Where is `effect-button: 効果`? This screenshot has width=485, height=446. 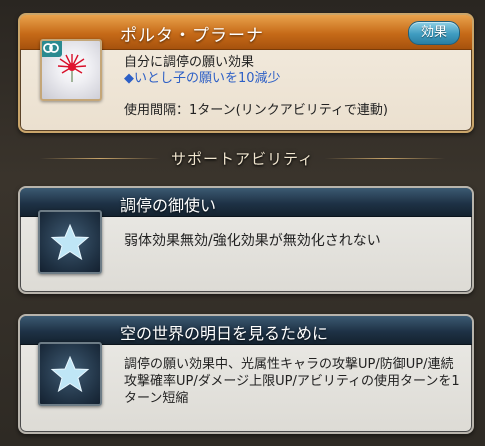
effect-button: 効果 is located at coordinates (434, 33).